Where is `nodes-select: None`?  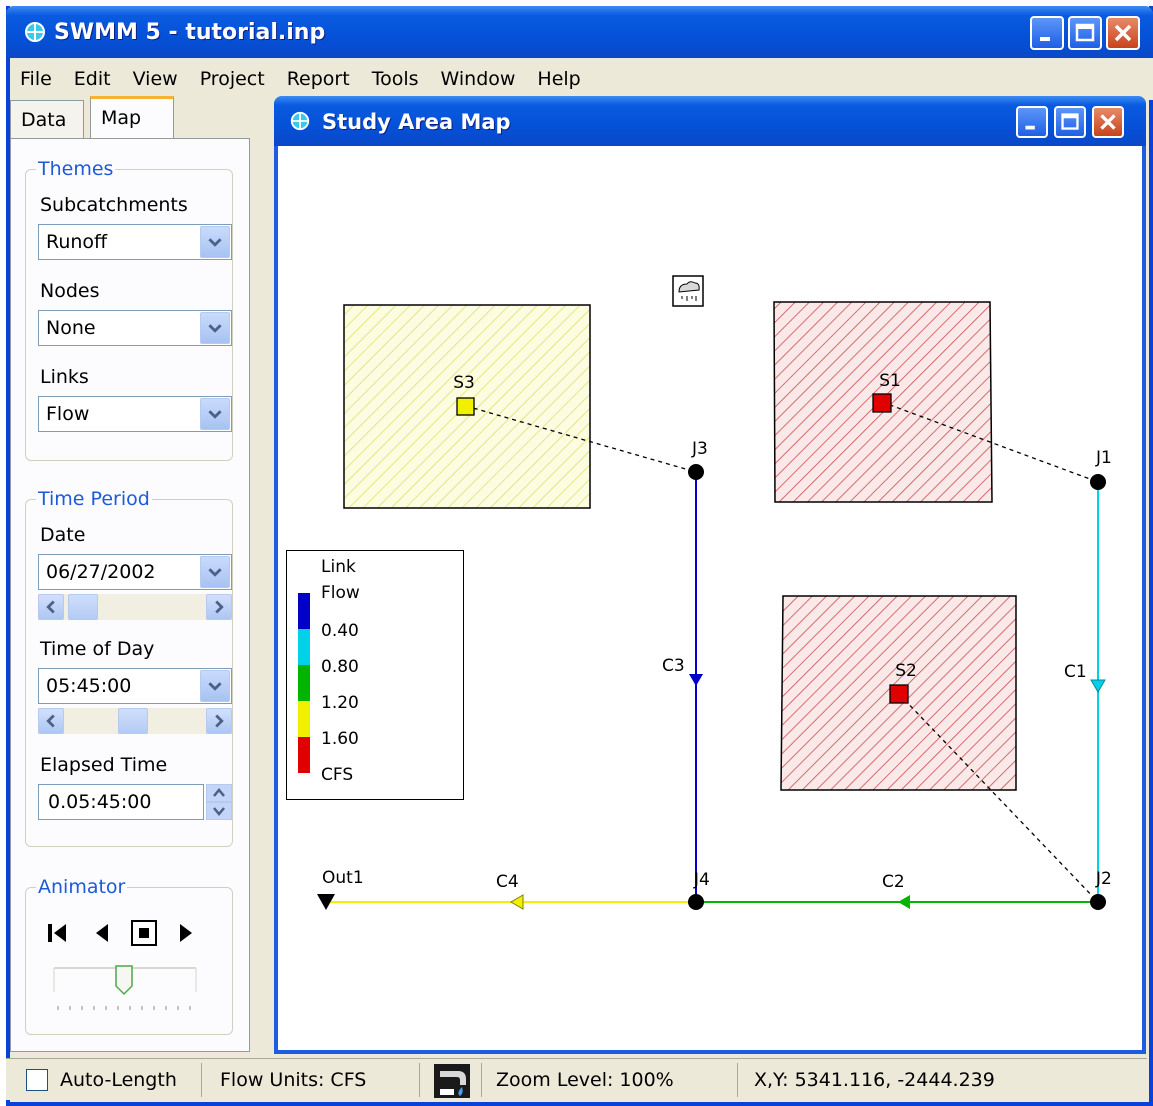 nodes-select: None is located at coordinates (135, 328).